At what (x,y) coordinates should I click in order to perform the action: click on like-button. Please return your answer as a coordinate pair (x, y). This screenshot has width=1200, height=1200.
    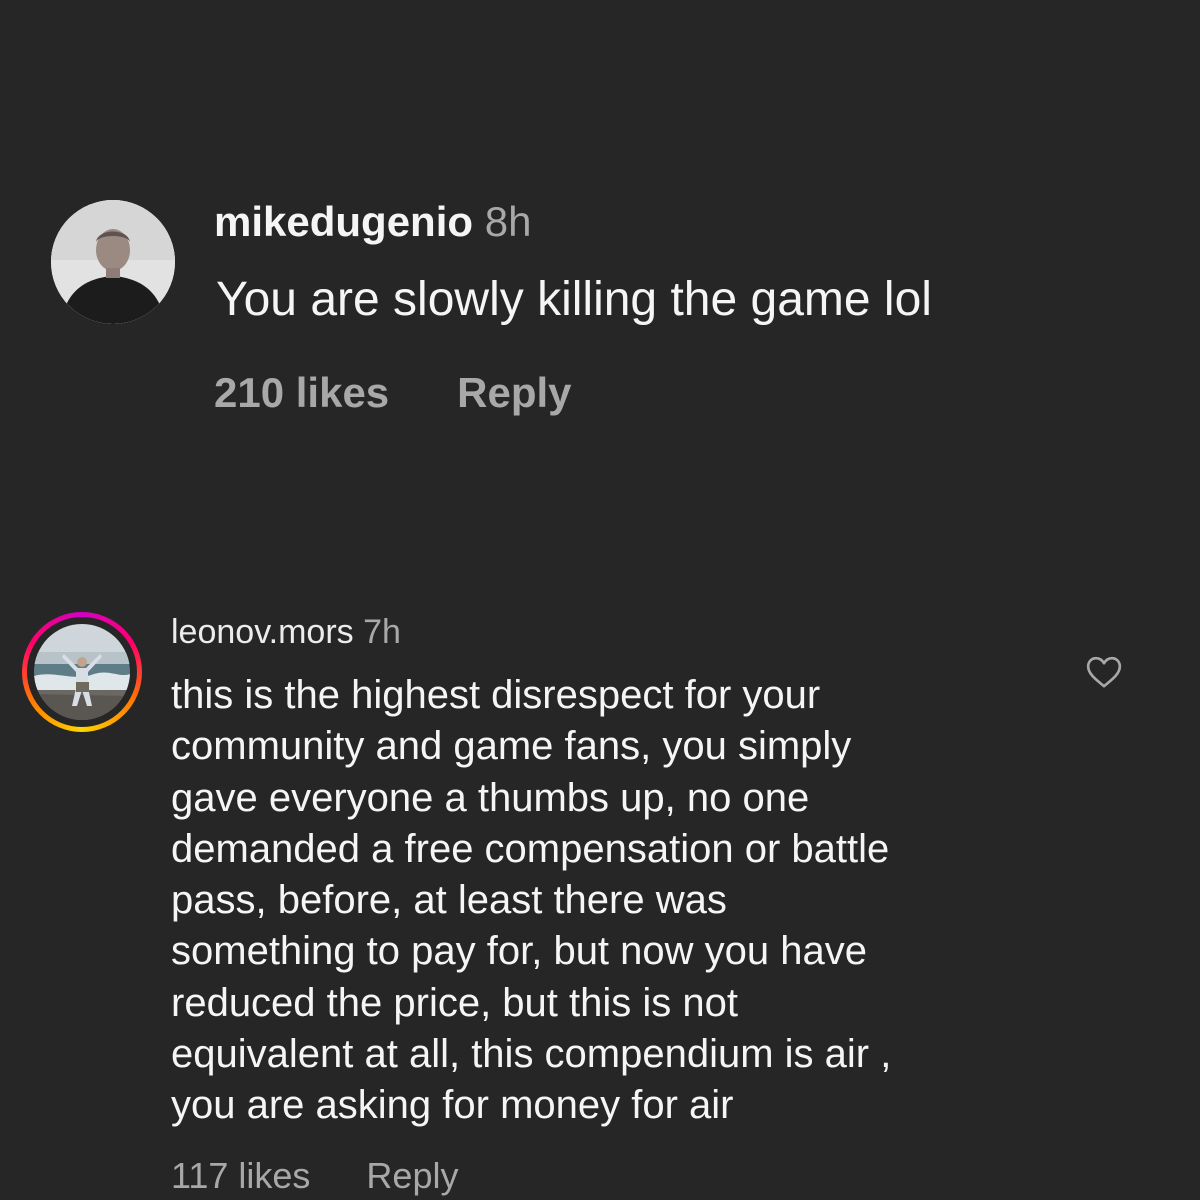
    Looking at the image, I should click on (1104, 672).